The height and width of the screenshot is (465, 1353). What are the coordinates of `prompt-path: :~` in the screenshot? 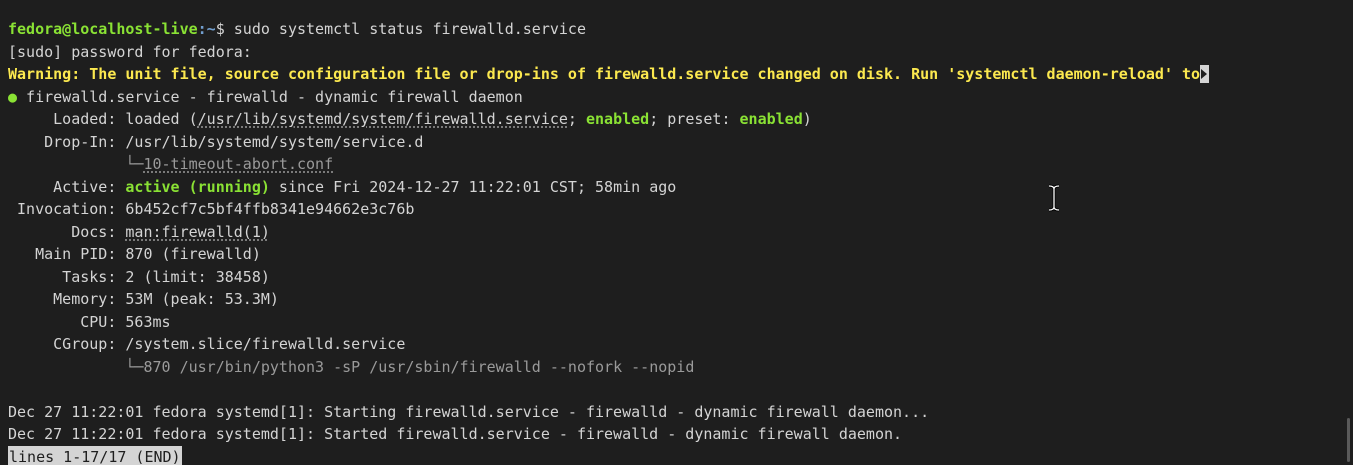 It's located at (206, 29).